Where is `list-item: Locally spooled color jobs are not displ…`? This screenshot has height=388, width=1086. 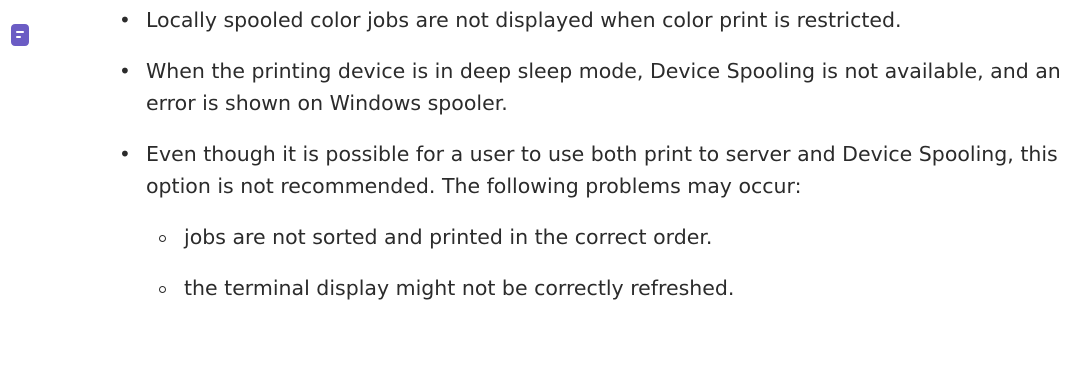 list-item: Locally spooled color jobs are not displ… is located at coordinates (586, 20).